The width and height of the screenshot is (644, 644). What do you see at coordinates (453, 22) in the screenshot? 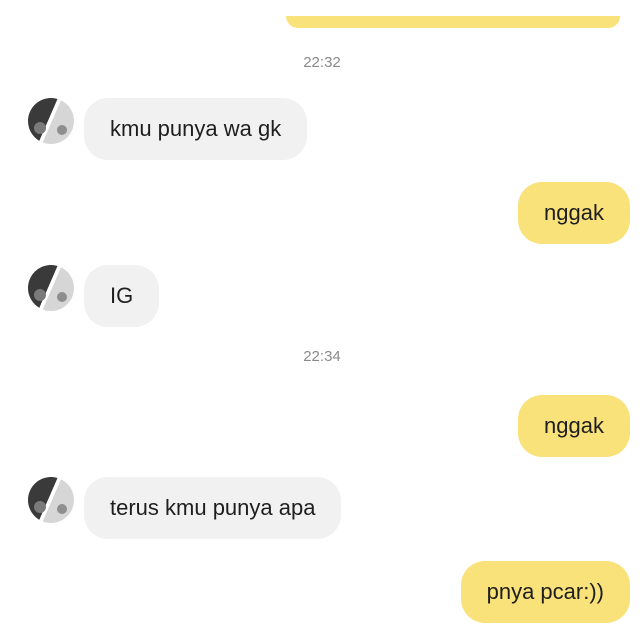
I see `previous-outgoing-bubble` at bounding box center [453, 22].